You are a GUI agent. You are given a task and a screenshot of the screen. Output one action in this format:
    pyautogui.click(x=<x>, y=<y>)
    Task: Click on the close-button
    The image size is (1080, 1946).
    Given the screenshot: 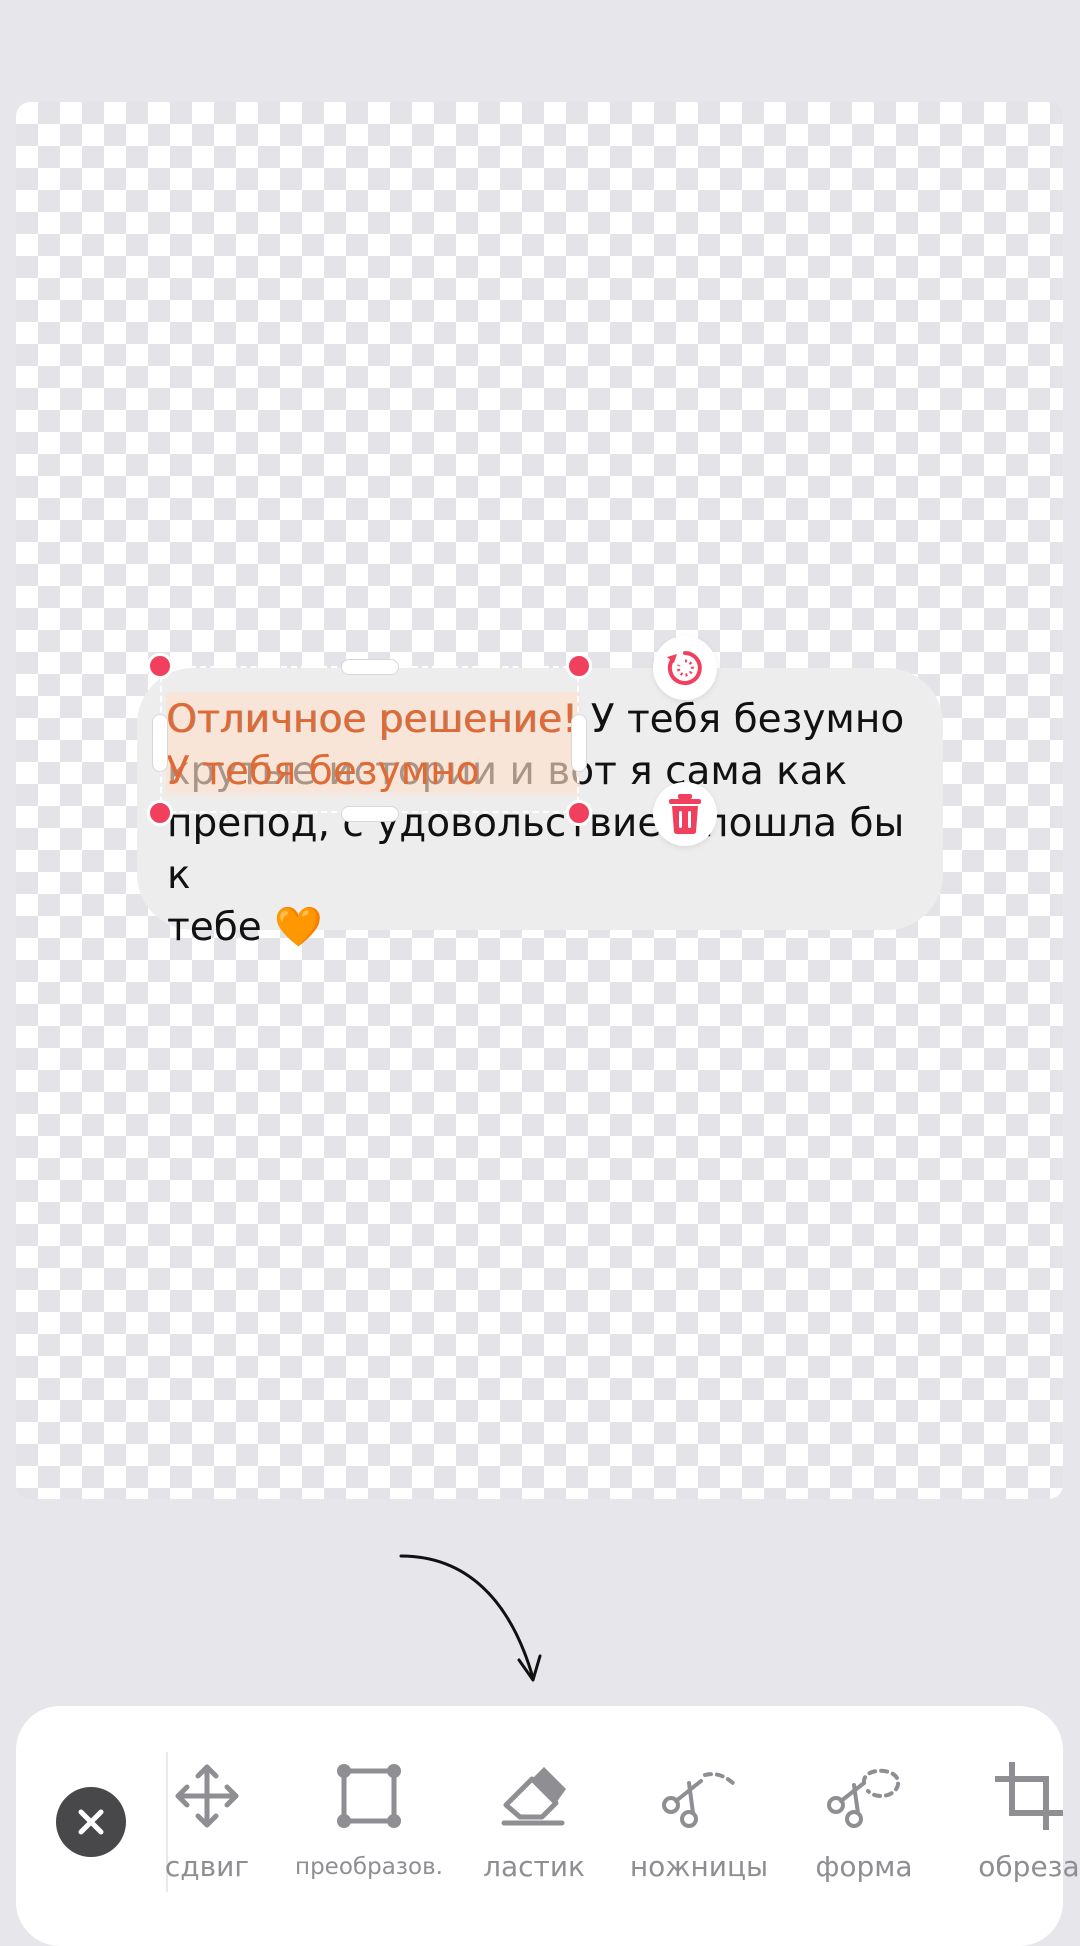 What is the action you would take?
    pyautogui.click(x=91, y=1822)
    